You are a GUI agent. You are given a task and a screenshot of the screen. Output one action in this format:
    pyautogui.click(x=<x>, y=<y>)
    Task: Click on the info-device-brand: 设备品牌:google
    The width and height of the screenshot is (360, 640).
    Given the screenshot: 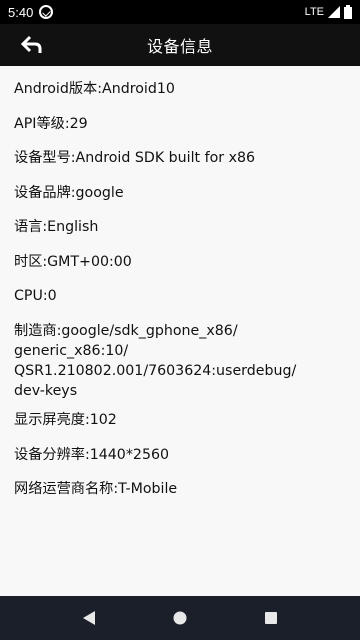 What is the action you would take?
    pyautogui.click(x=69, y=193)
    